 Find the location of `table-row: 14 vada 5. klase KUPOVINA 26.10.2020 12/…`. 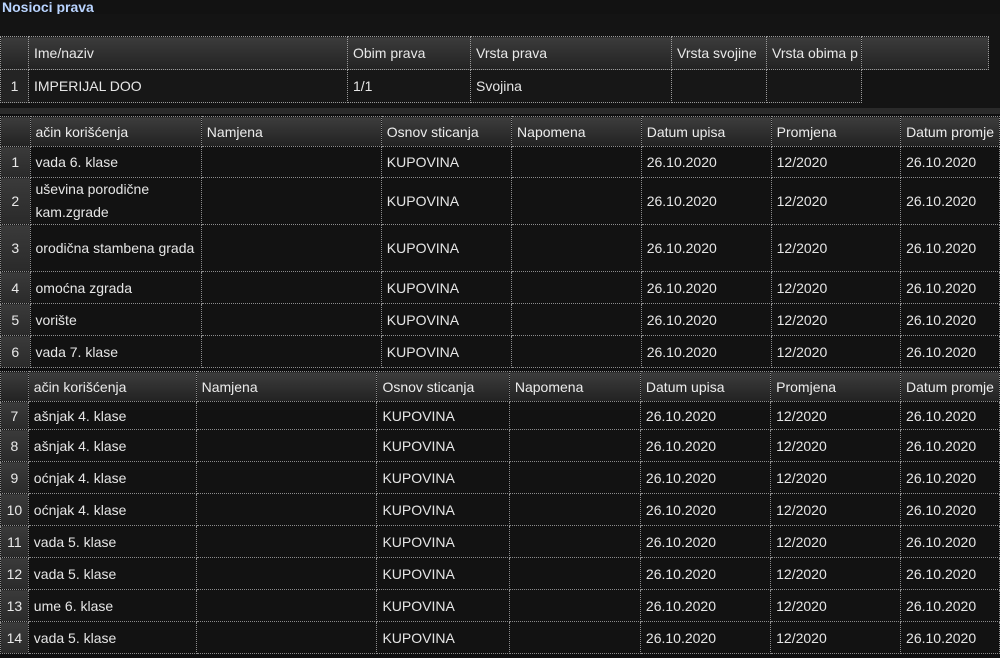

table-row: 14 vada 5. klase KUPOVINA 26.10.2020 12/… is located at coordinates (500, 637).